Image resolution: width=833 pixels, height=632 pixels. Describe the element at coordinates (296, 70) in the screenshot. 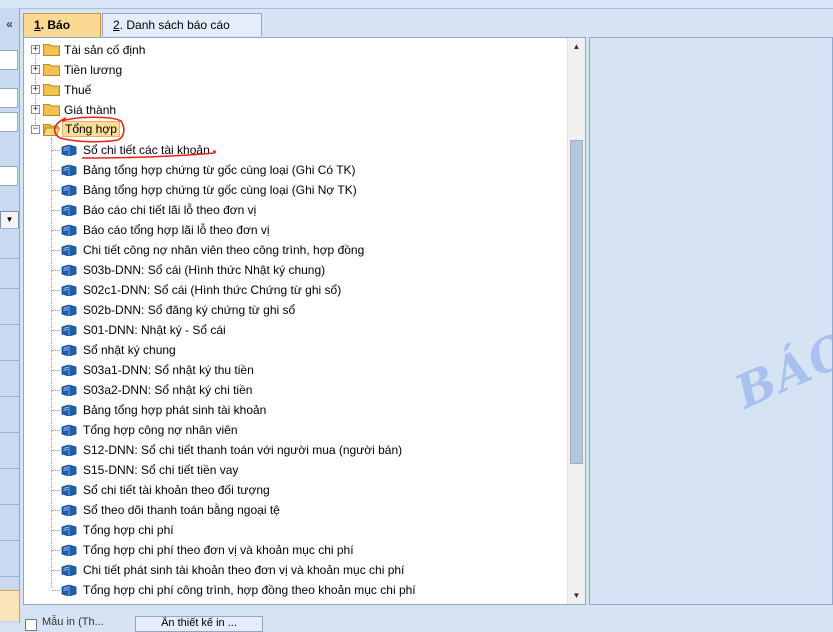

I see `tree-folder-tien-luong: + Tiền lương` at that location.